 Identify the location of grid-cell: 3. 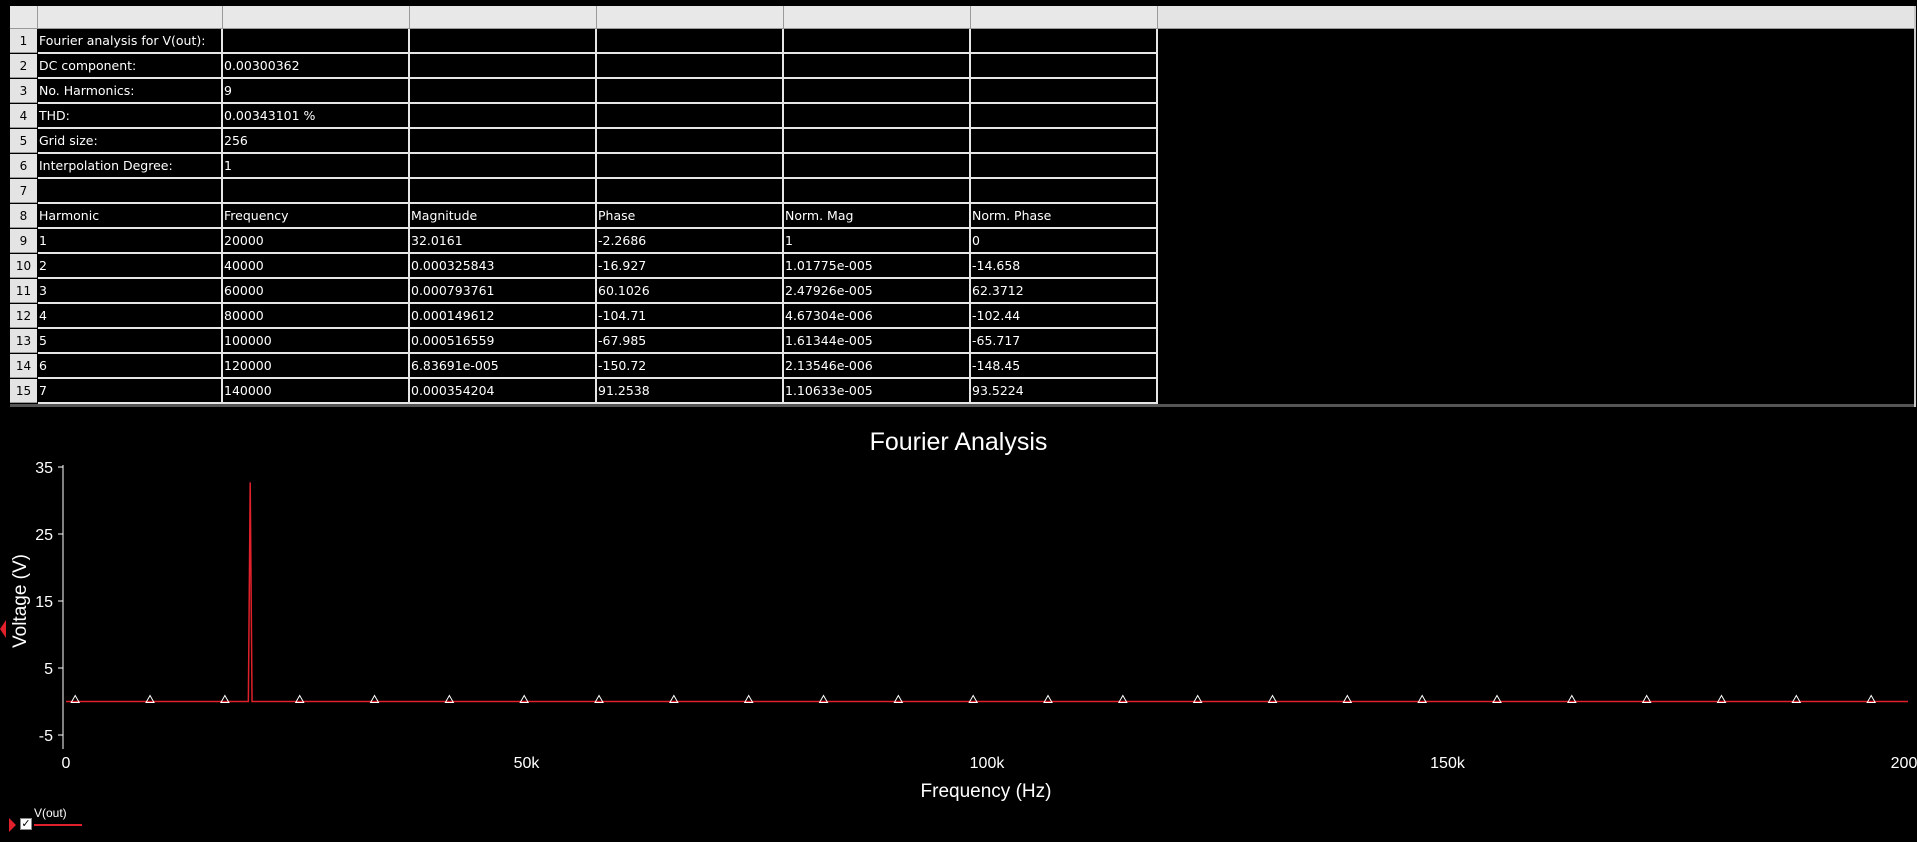
(130, 291).